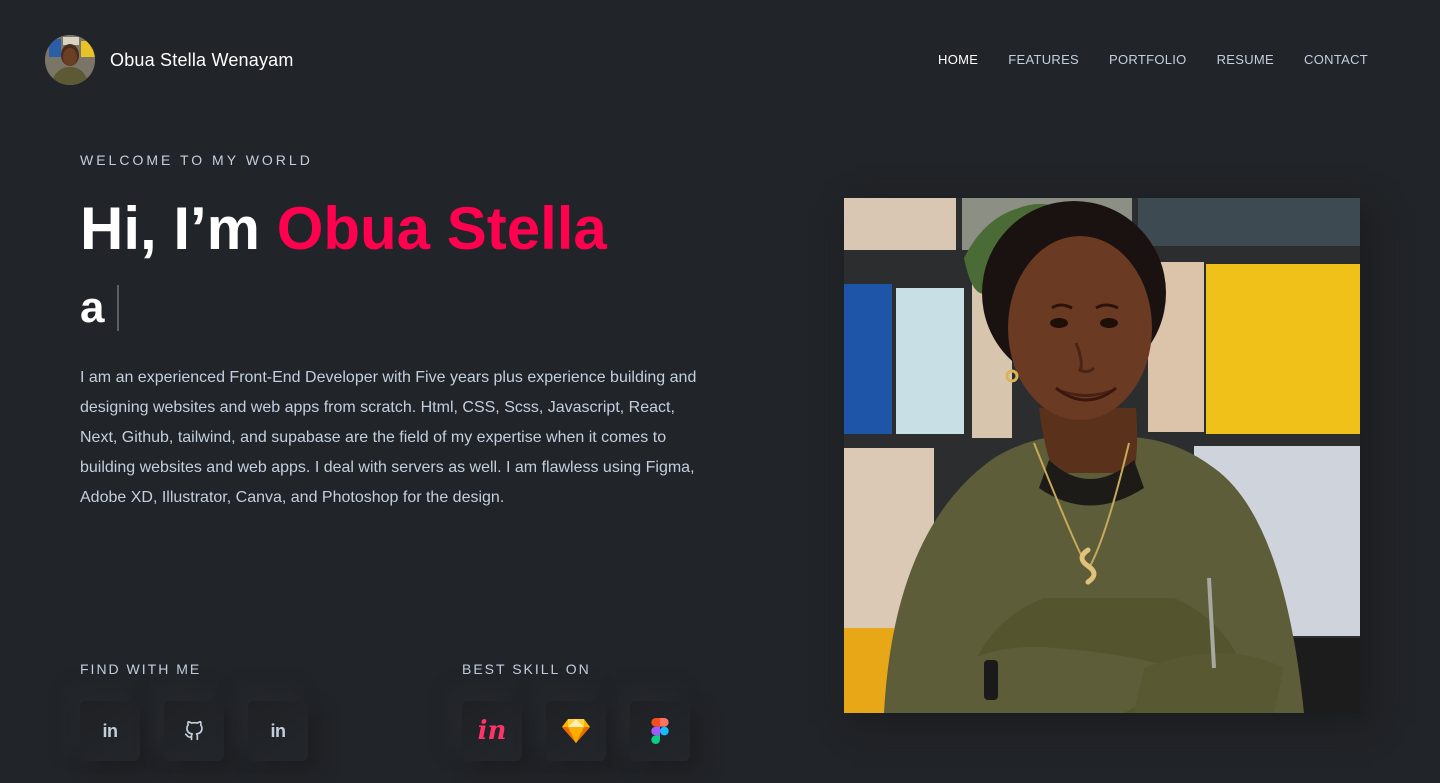 Image resolution: width=1440 pixels, height=783 pixels. I want to click on github-icon, so click(193, 731).